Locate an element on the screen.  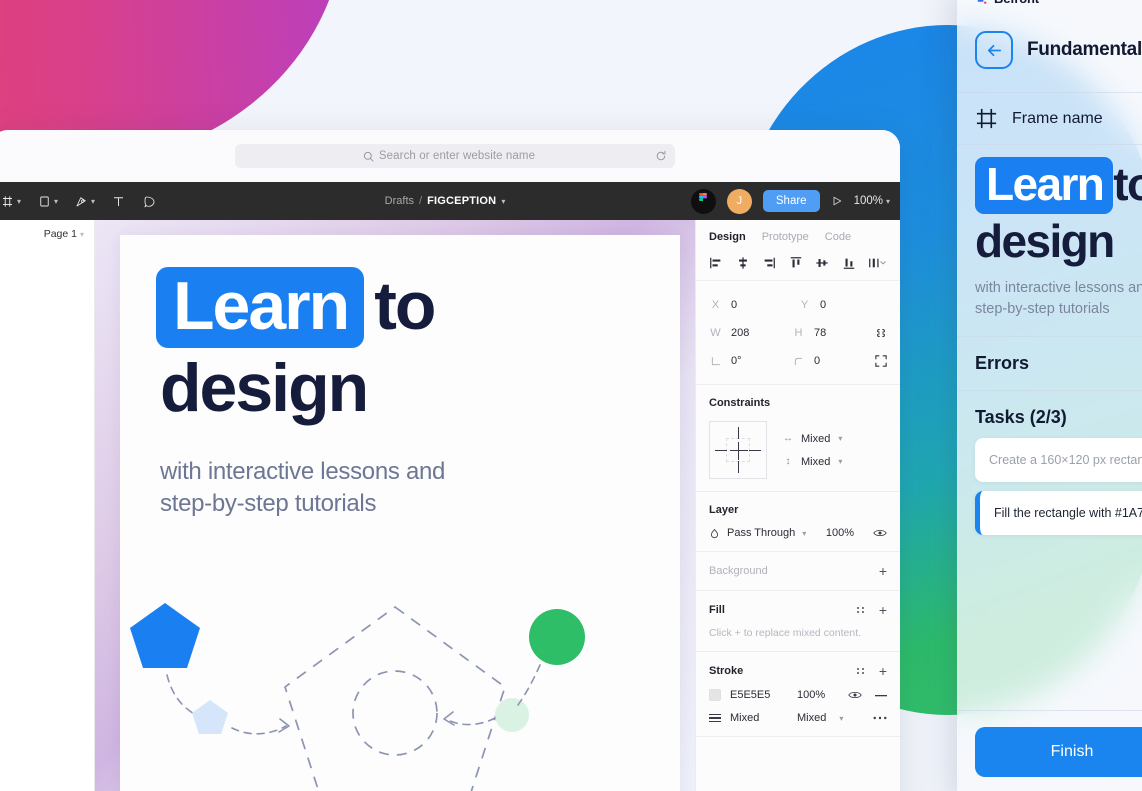
horizontal-constraint: ↔ Mixed ▾ is located at coordinates (812, 439).